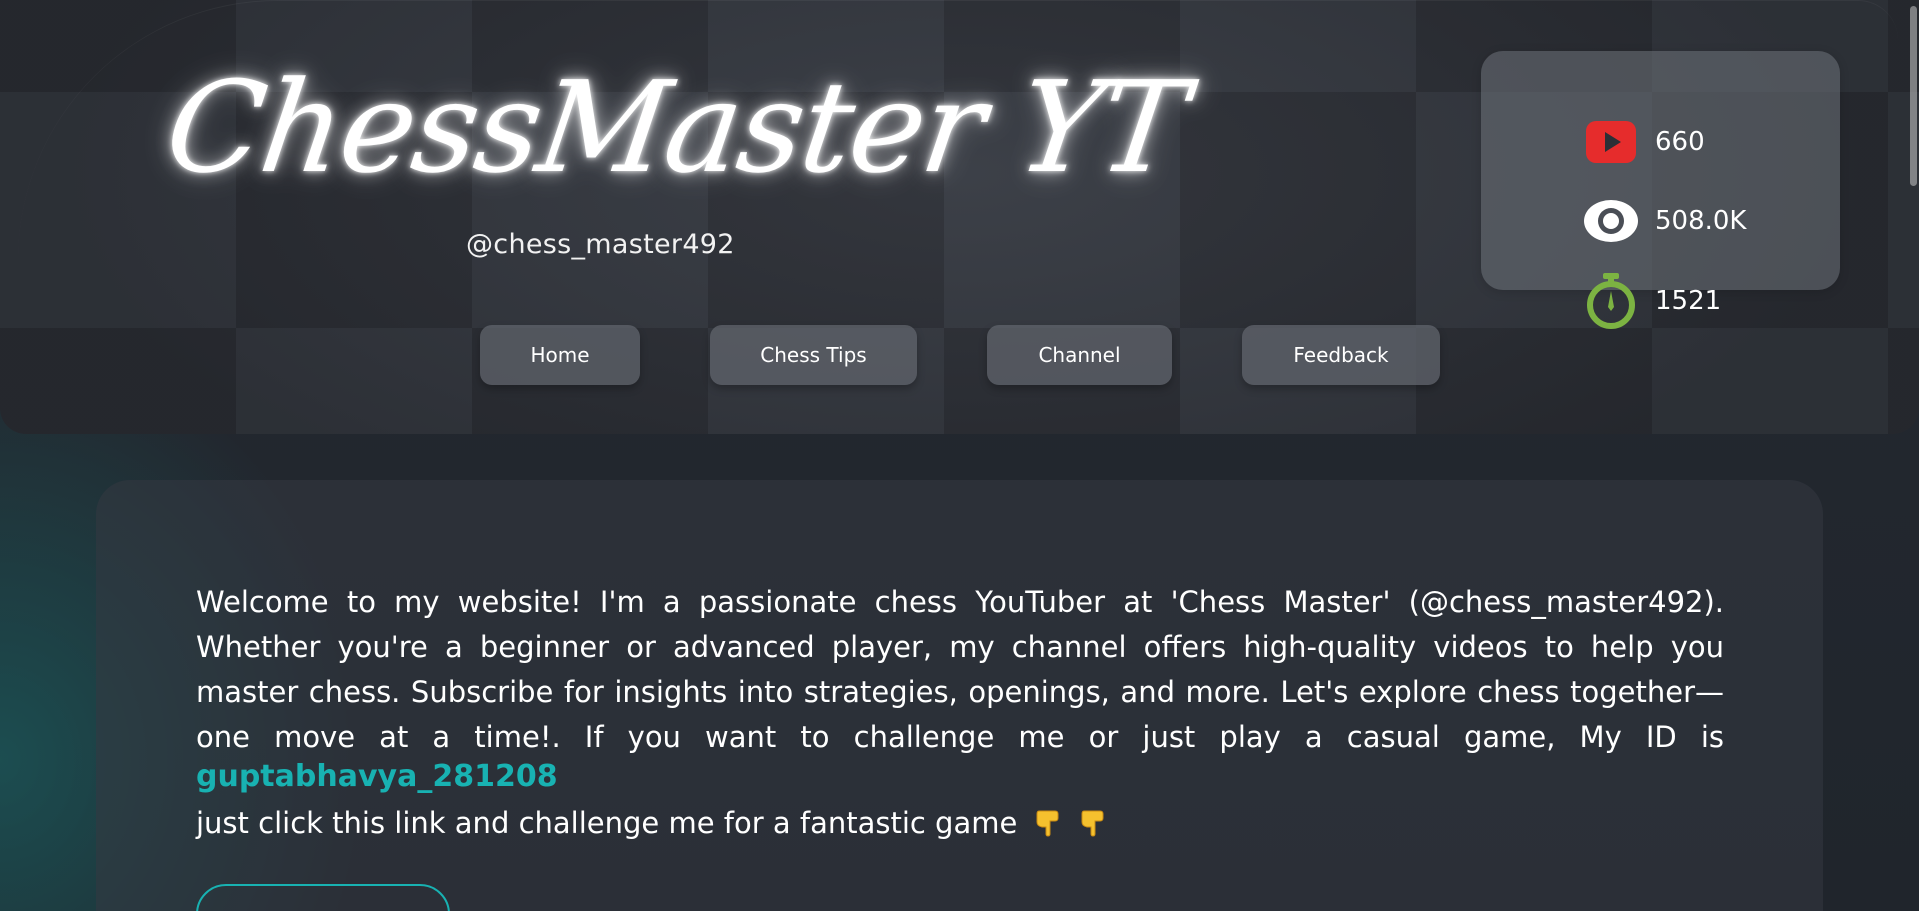 The width and height of the screenshot is (1919, 911). I want to click on nav-channel-button: Channel, so click(1079, 355).